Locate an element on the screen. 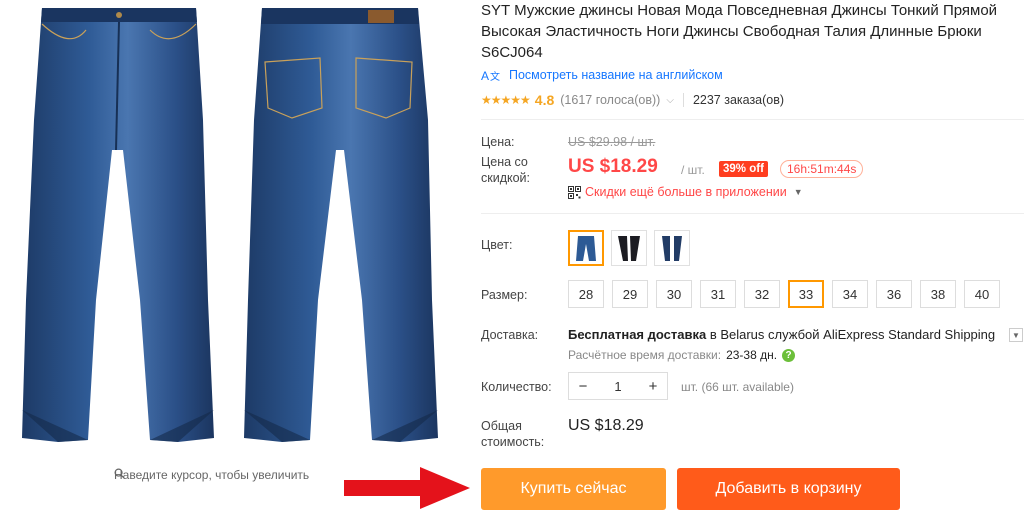 The width and height of the screenshot is (1024, 519). add-to-cart-button: Добавить в корзину is located at coordinates (788, 489).